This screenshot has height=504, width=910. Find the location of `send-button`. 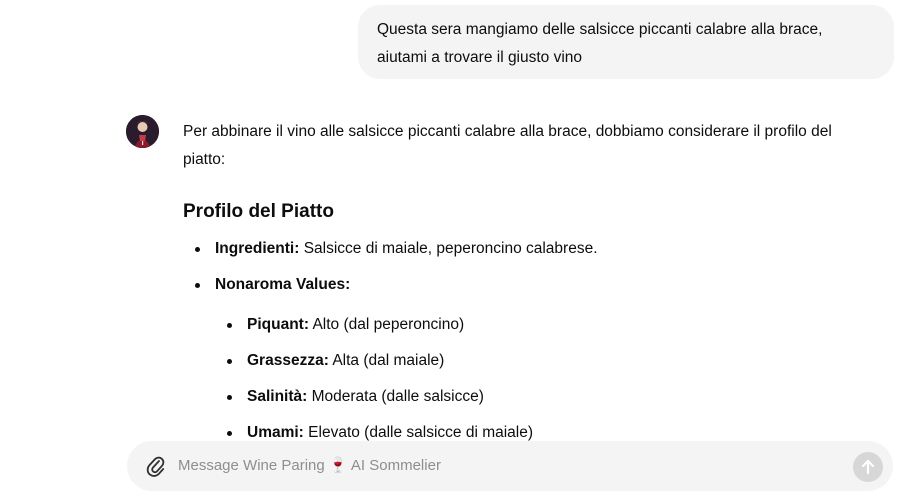

send-button is located at coordinates (868, 467).